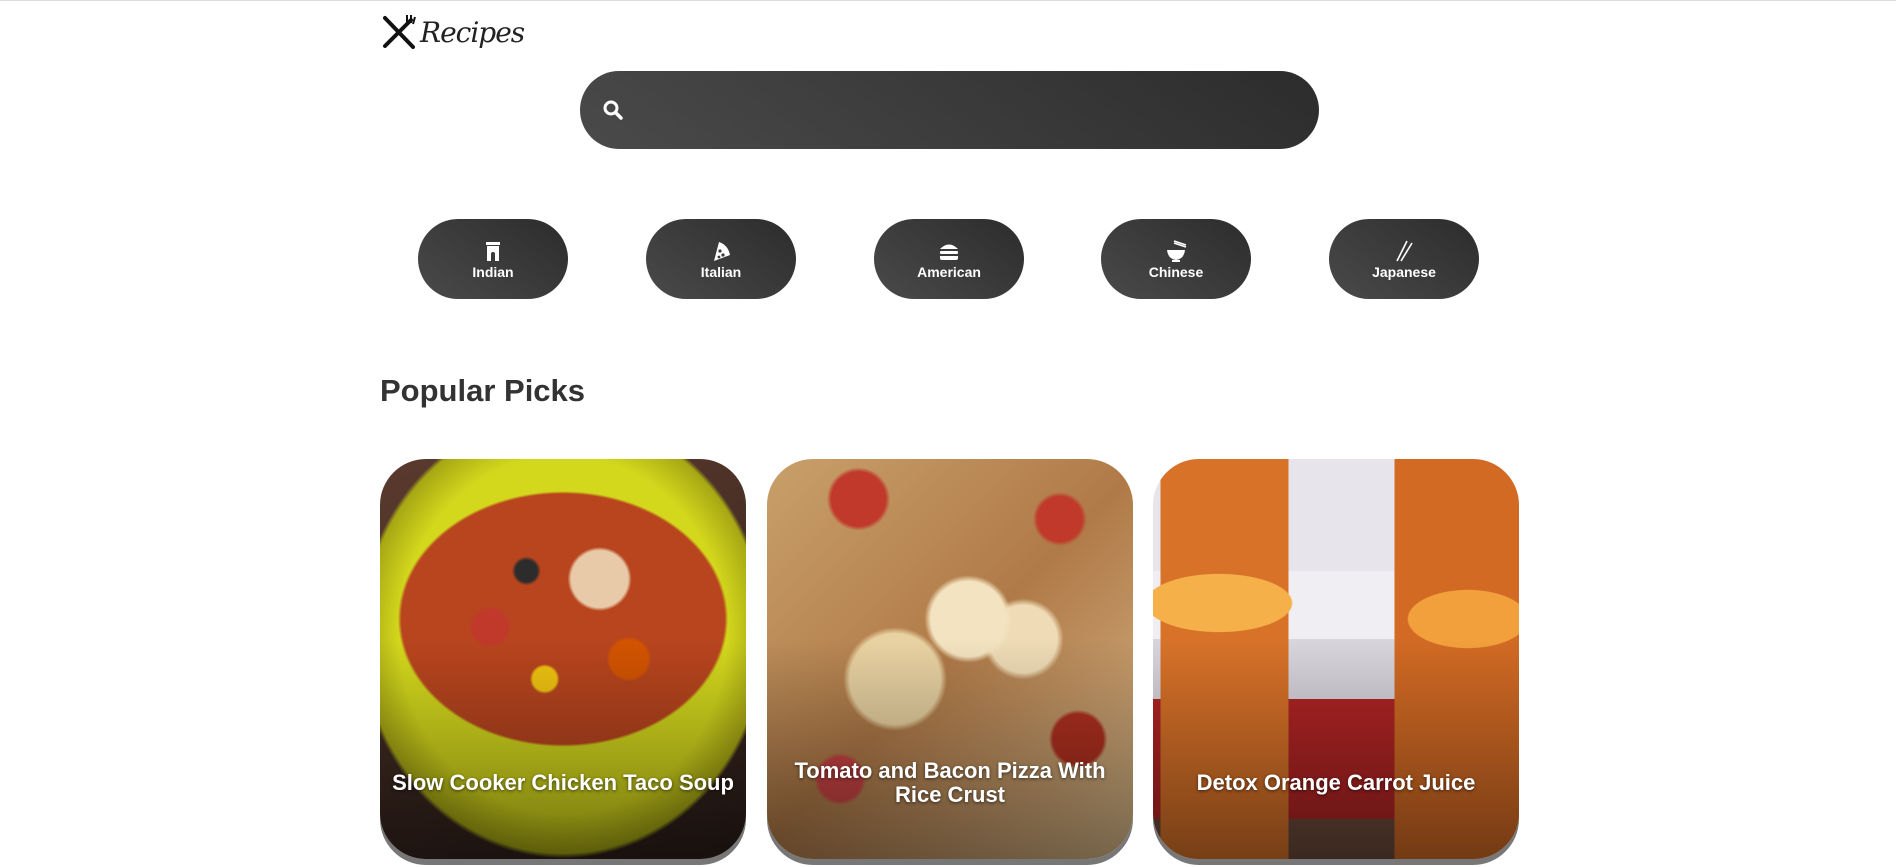 Image resolution: width=1896 pixels, height=867 pixels. I want to click on chopsticks-icon, so click(1404, 250).